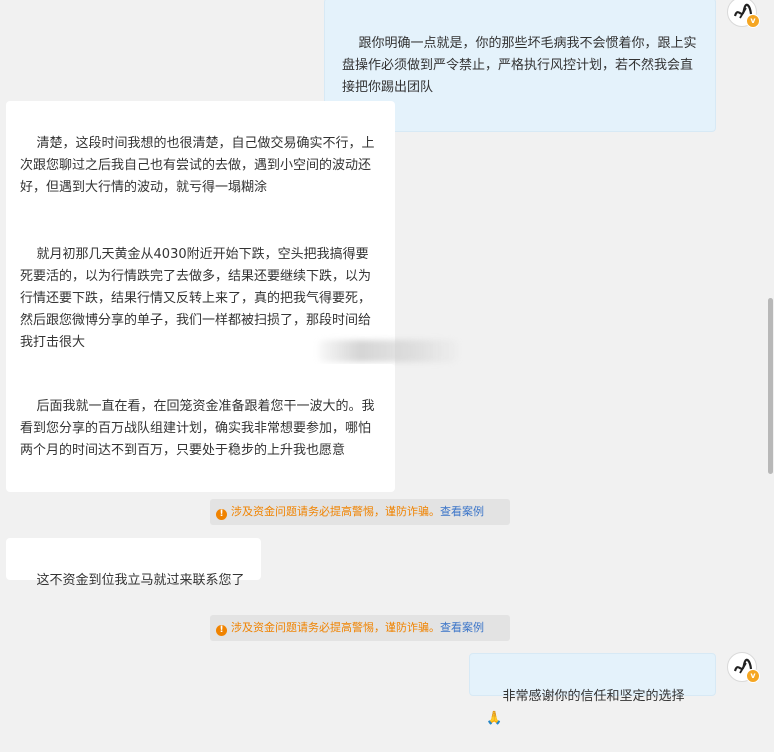 The height and width of the screenshot is (752, 774). Describe the element at coordinates (133, 563) in the screenshot. I see `incoming-message: 这不资金到位我立马就过来联系您了` at that location.